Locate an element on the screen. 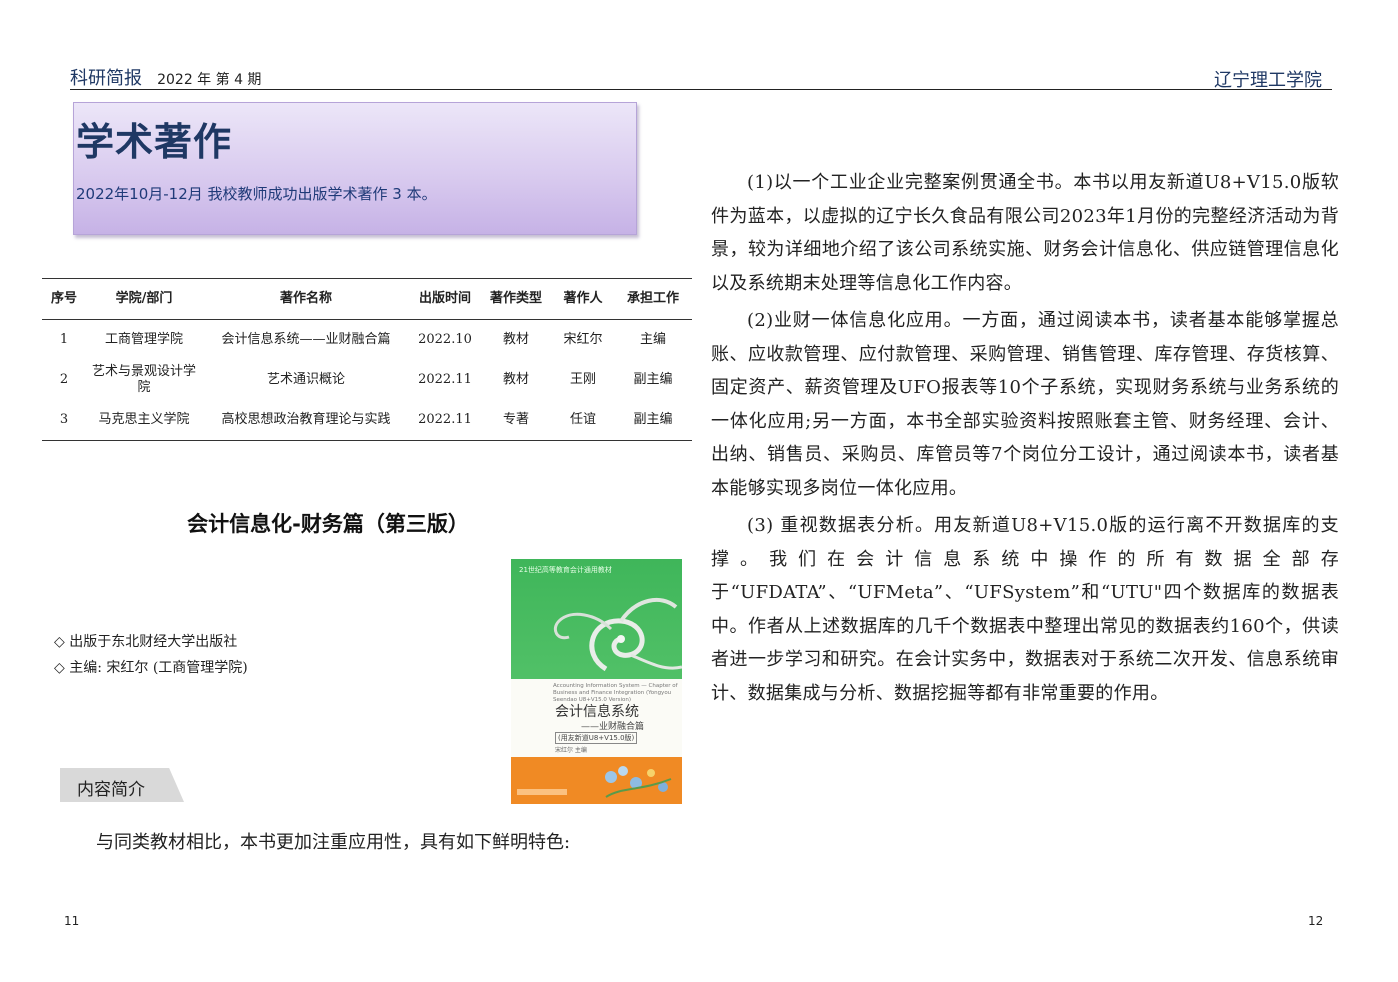 The height and width of the screenshot is (982, 1398). cover-edition: (用友新道U8+V15.0版) is located at coordinates (596, 738).